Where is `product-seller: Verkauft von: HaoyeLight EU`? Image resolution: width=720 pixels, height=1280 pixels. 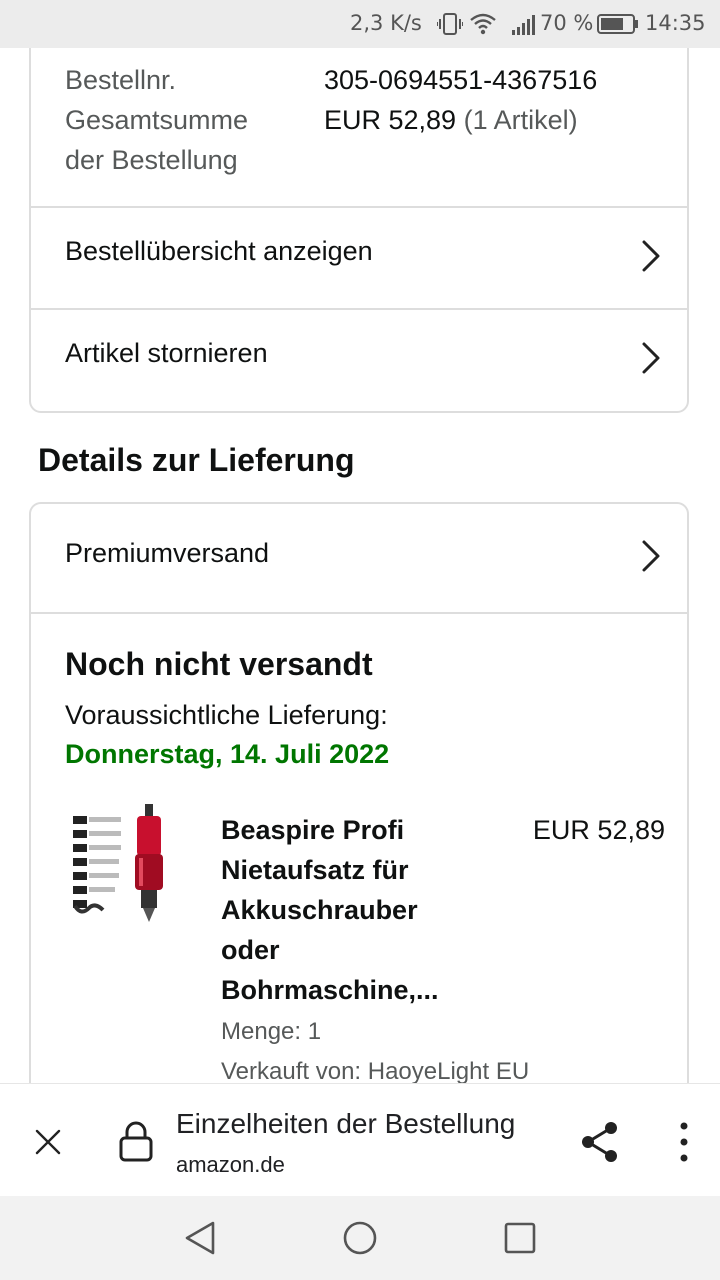
product-seller: Verkauft von: HaoyeLight EU is located at coordinates (375, 1070).